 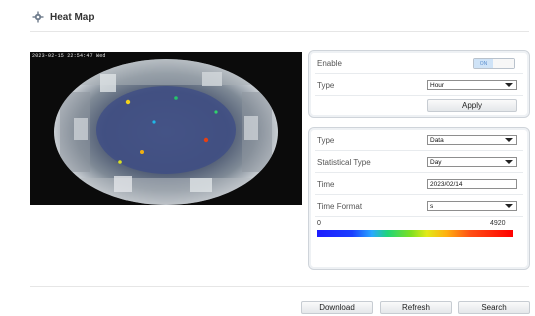 I want to click on enable-label: Enable, so click(x=329, y=63).